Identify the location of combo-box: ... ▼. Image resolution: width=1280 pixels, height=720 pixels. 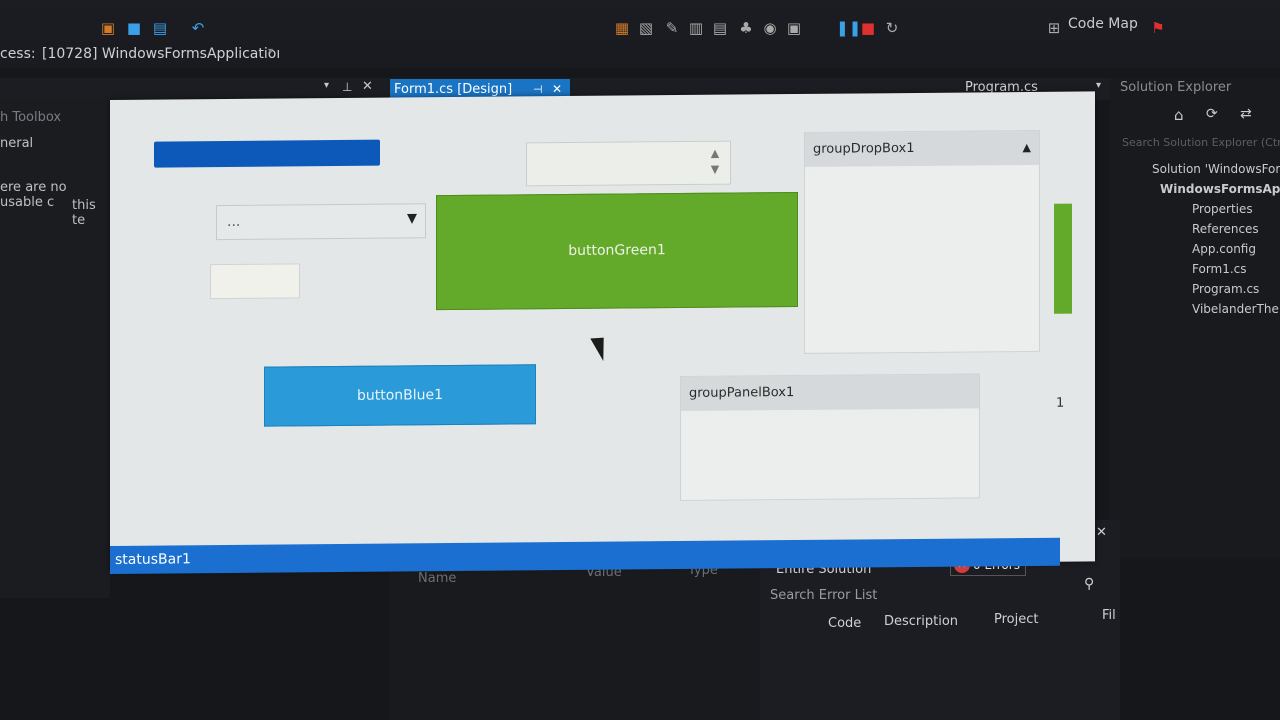
(321, 222).